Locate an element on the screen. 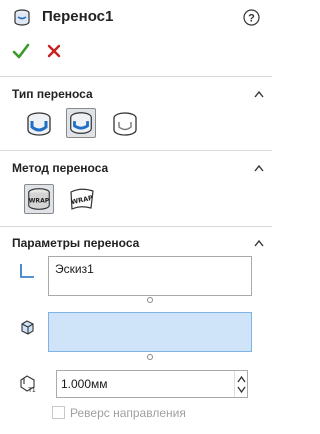 Image resolution: width=320 pixels, height=434 pixels. sketch-selection-value: Эскиз1 is located at coordinates (74, 269).